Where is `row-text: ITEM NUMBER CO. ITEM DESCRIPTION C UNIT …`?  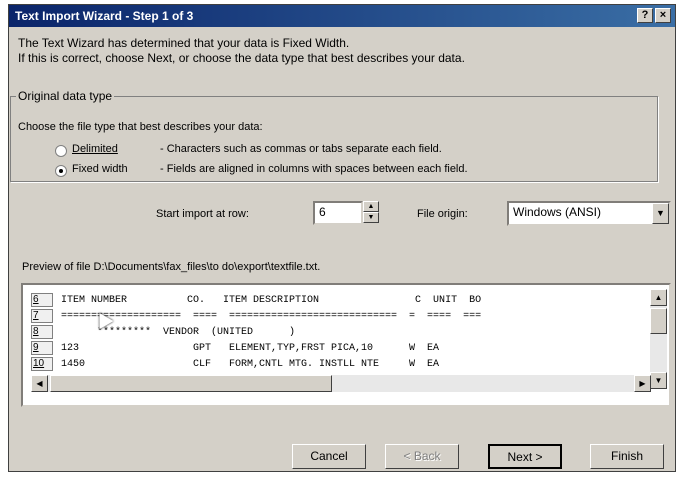
row-text: ITEM NUMBER CO. ITEM DESCRIPTION C UNIT … is located at coordinates (271, 300).